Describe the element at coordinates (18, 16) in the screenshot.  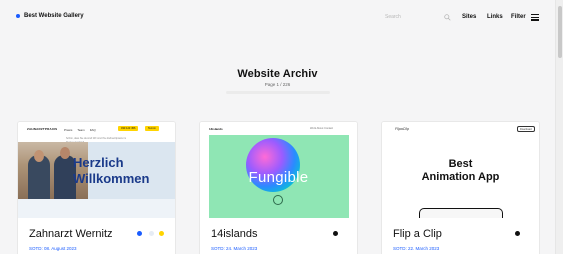
I see `brand-dot-icon` at that location.